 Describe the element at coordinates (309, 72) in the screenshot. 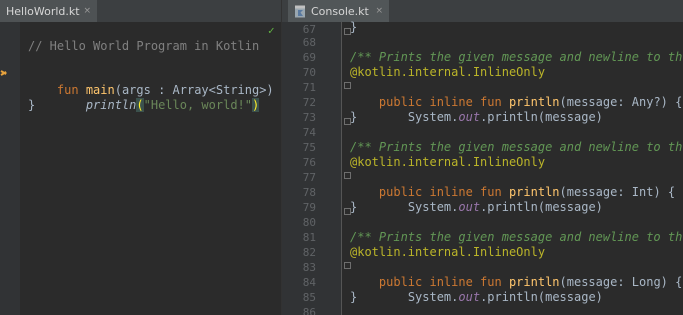

I see `line-number: 70` at that location.